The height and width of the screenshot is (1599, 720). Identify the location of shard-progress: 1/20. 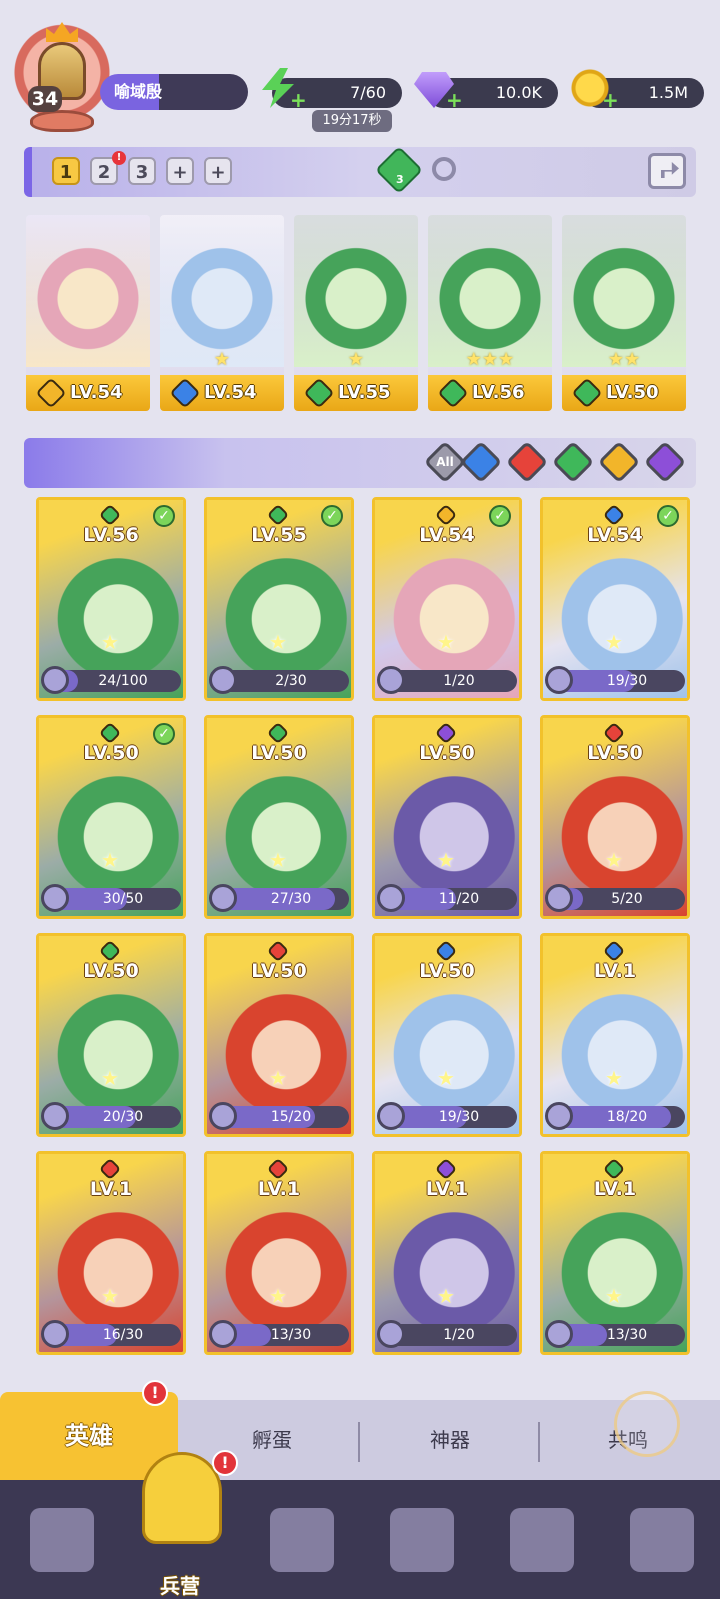
(447, 680).